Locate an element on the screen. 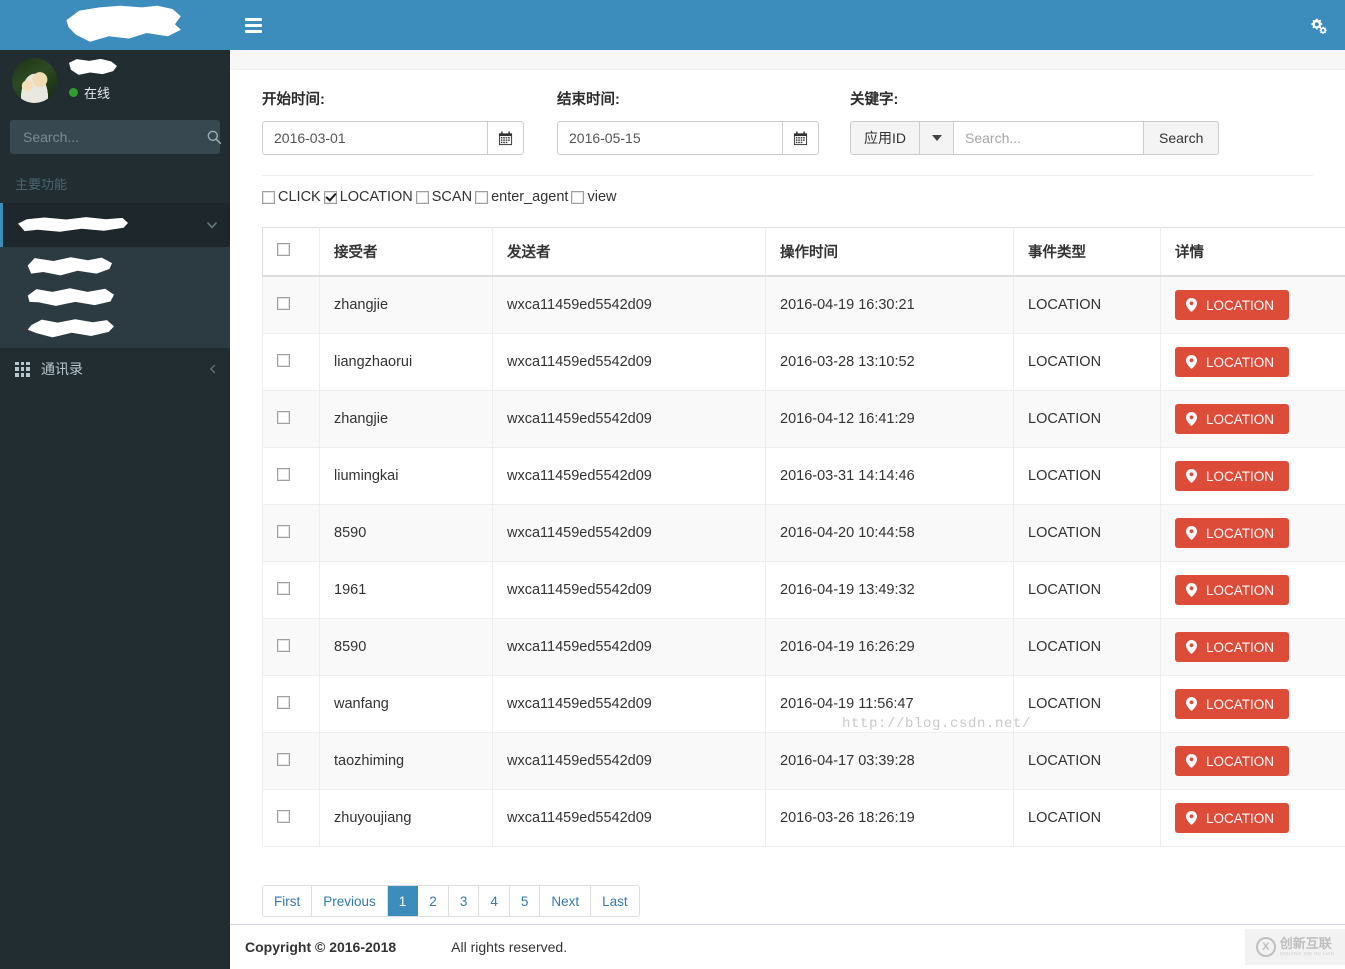 This screenshot has width=1345, height=969. location-detail-button-label: LOCATION is located at coordinates (1240, 818).